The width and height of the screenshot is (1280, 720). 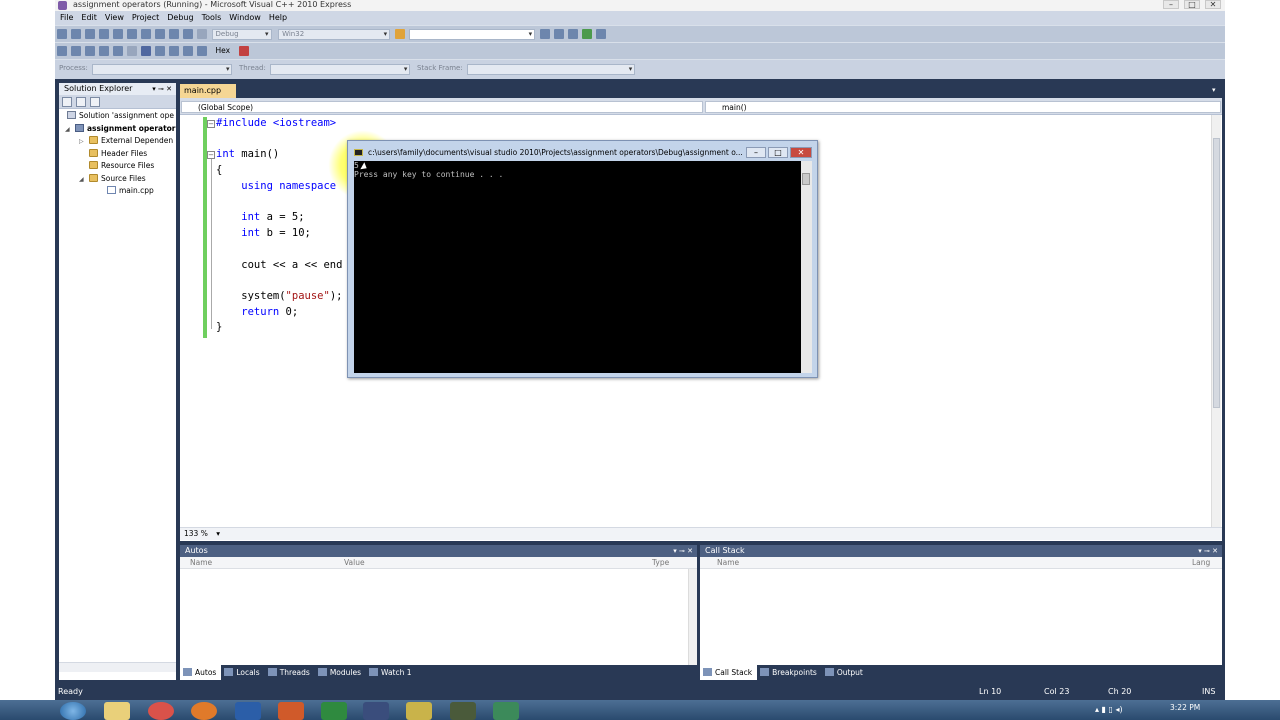 I want to click on step-over-icon, so click(x=174, y=51).